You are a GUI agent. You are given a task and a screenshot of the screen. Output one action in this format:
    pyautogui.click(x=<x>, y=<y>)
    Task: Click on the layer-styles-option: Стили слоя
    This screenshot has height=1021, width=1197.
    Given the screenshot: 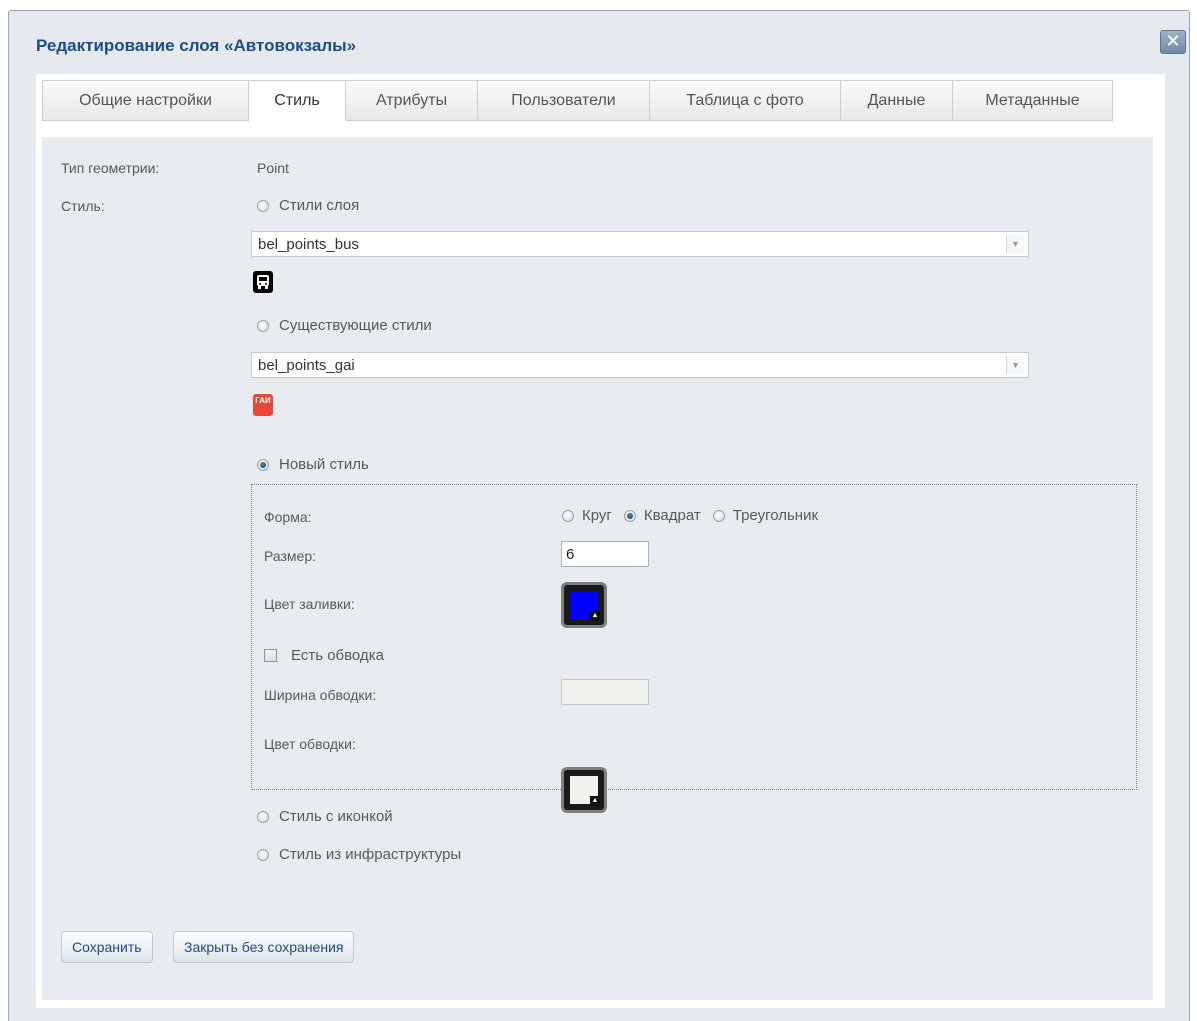 What is the action you would take?
    pyautogui.click(x=308, y=205)
    